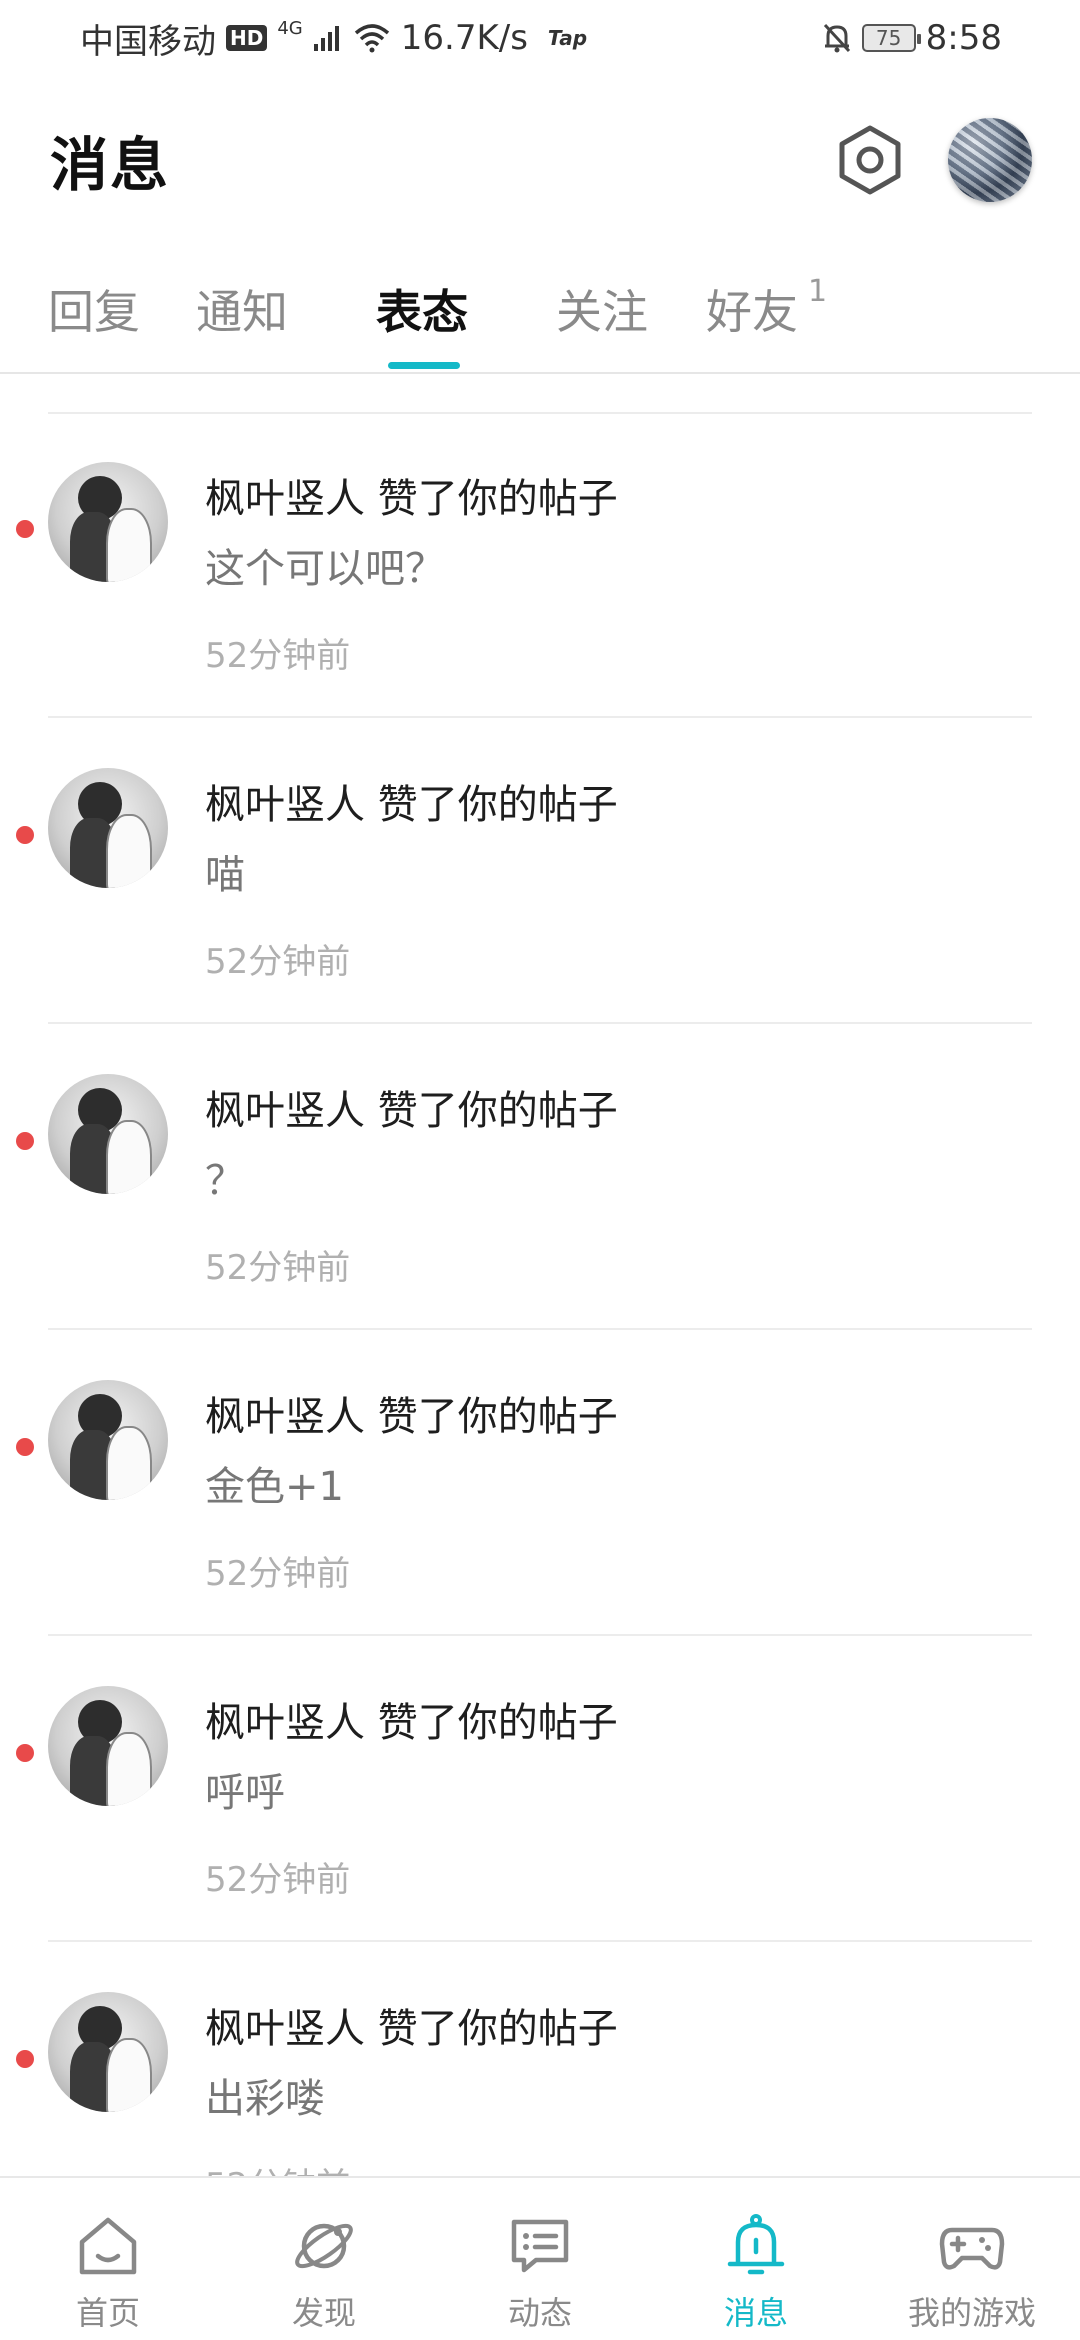  What do you see at coordinates (971, 2313) in the screenshot?
I see `nav-label: 我的游戏` at bounding box center [971, 2313].